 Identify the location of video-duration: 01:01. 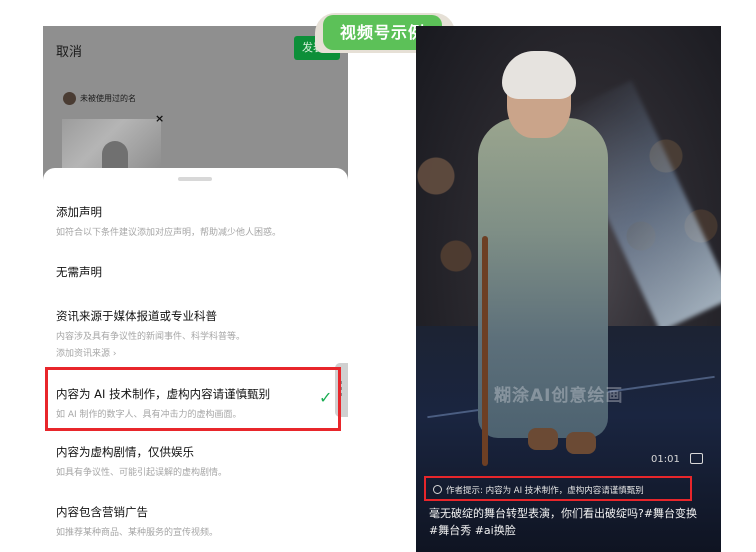
(665, 459).